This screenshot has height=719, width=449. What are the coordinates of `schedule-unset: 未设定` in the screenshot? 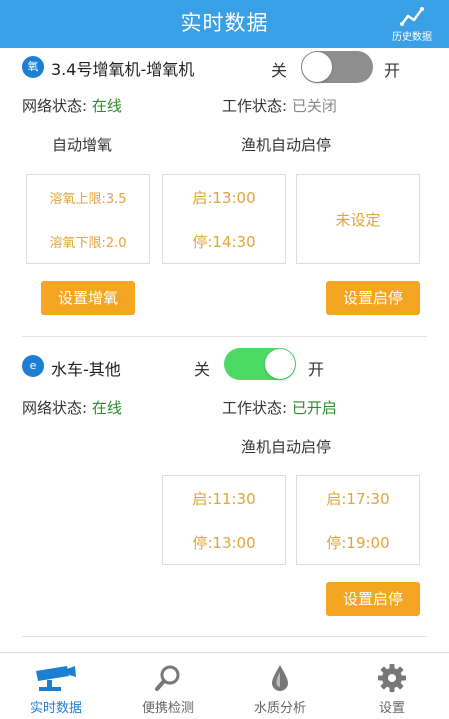 It's located at (358, 220).